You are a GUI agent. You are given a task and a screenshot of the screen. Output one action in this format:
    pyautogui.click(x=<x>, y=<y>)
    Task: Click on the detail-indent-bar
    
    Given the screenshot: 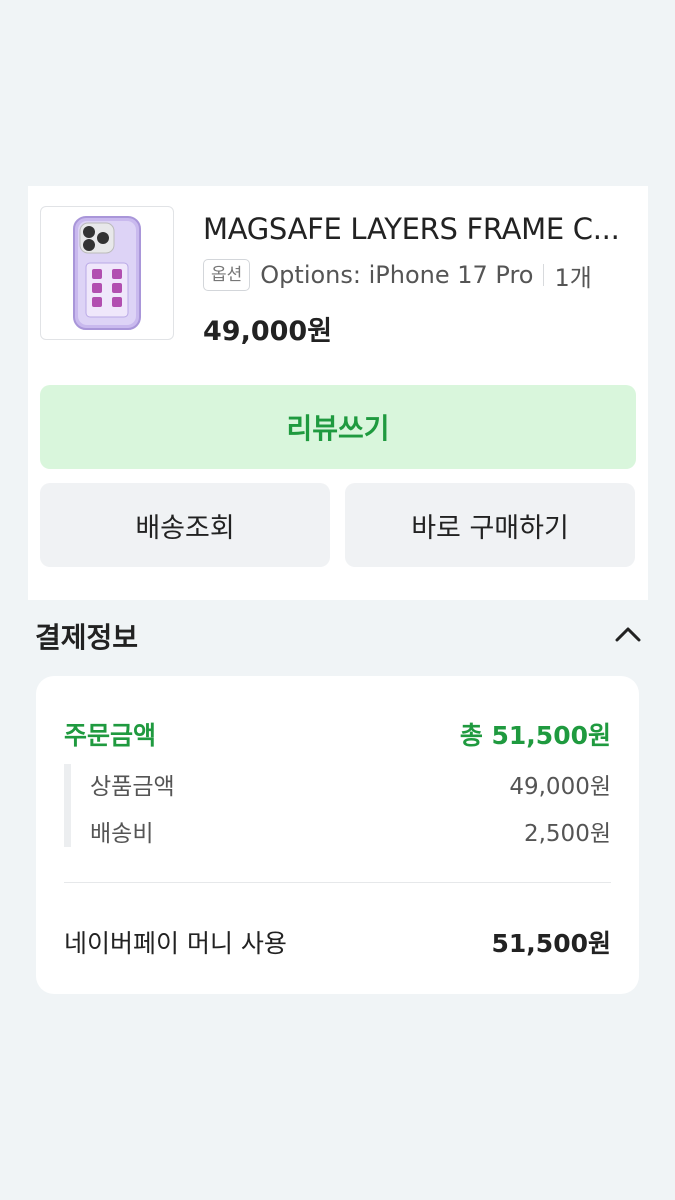 What is the action you would take?
    pyautogui.click(x=67, y=805)
    